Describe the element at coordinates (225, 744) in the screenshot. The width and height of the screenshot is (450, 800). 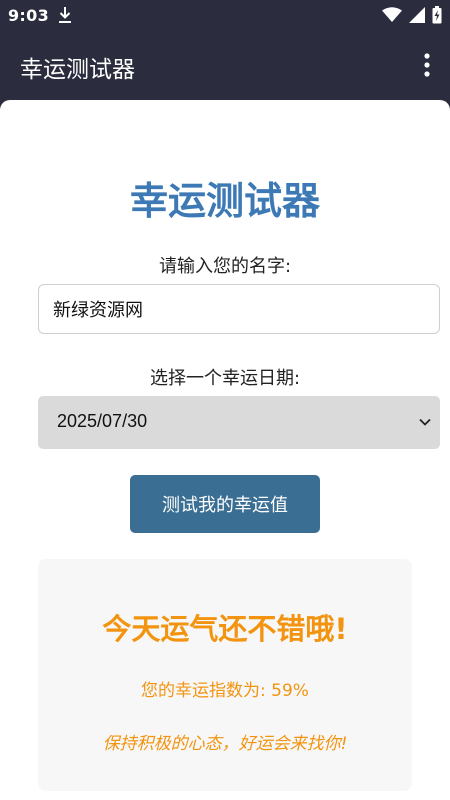
I see `result-message: 保持积极的心态，好运会来找你!` at that location.